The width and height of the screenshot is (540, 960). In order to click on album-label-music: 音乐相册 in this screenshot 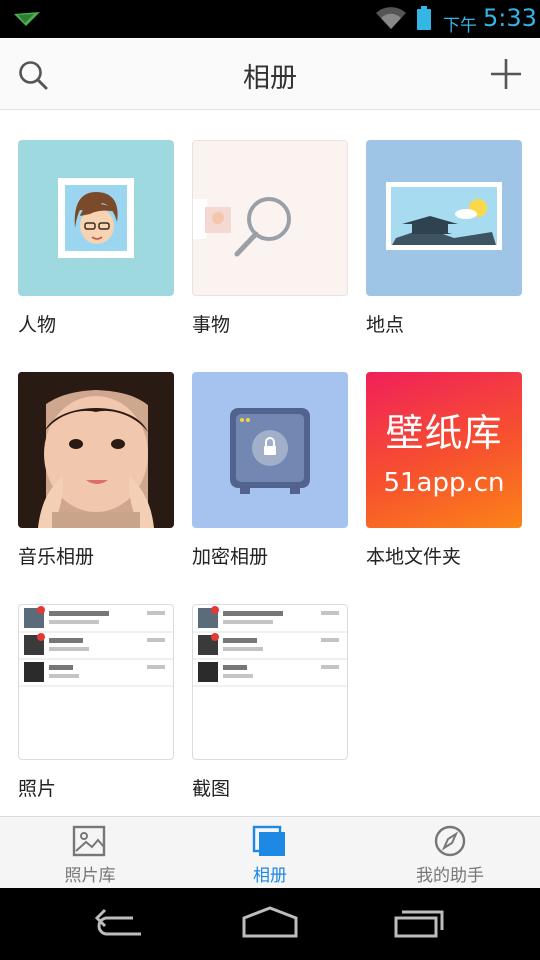, I will do `click(56, 557)`.